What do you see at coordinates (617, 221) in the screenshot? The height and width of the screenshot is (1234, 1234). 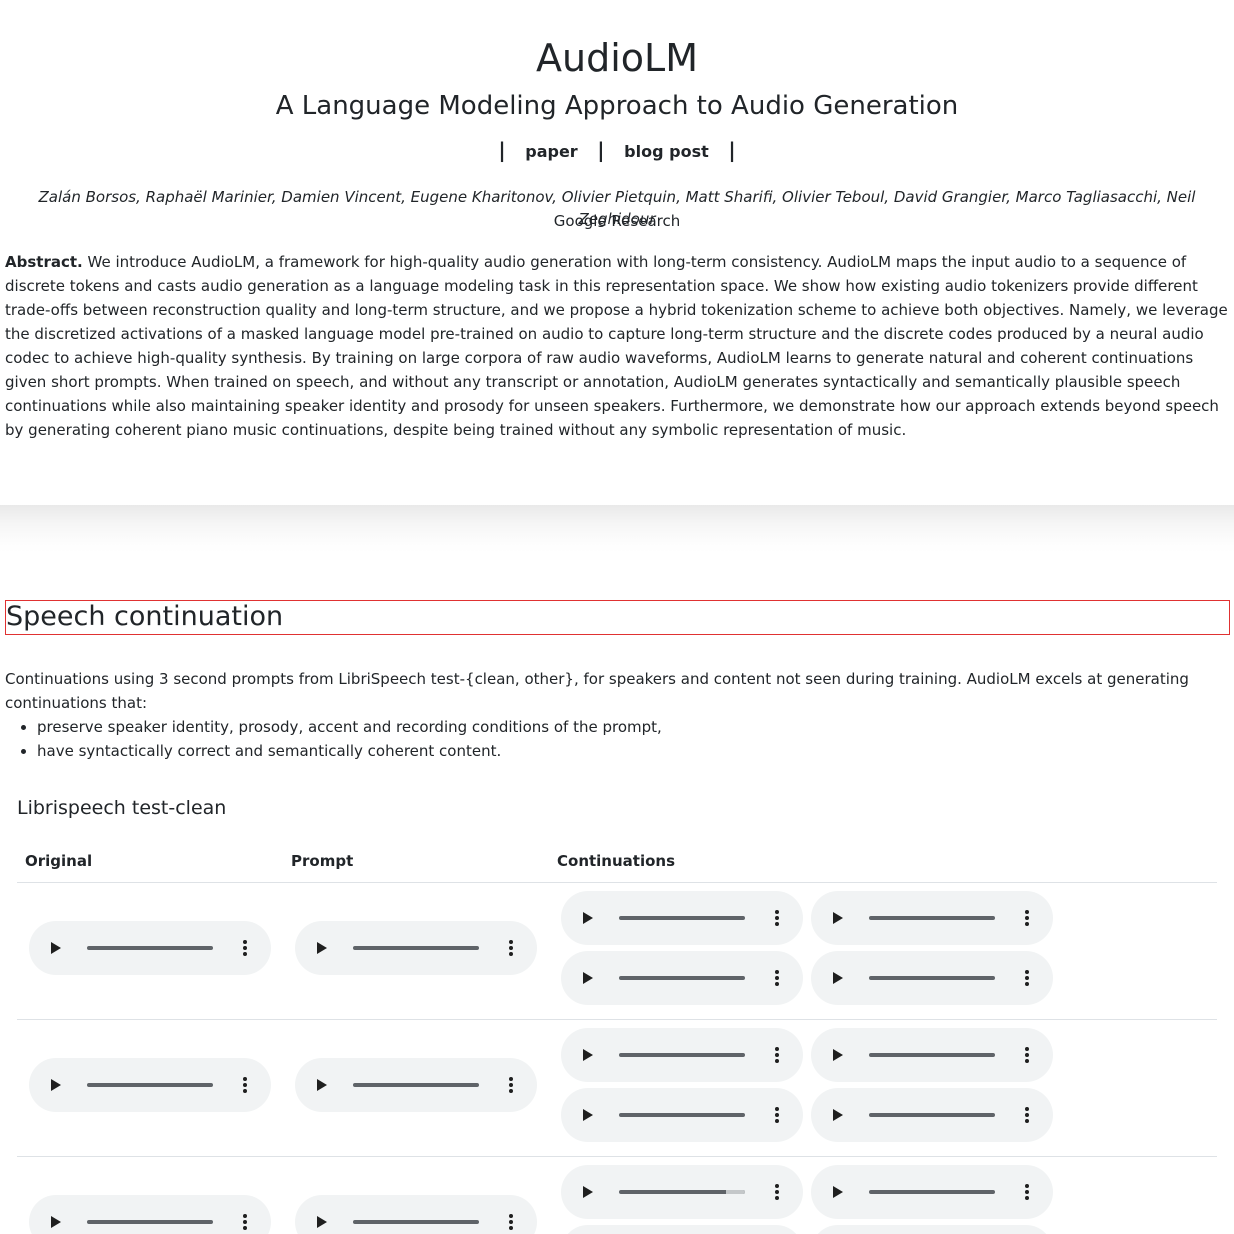 I see `affiliation: Google Research` at bounding box center [617, 221].